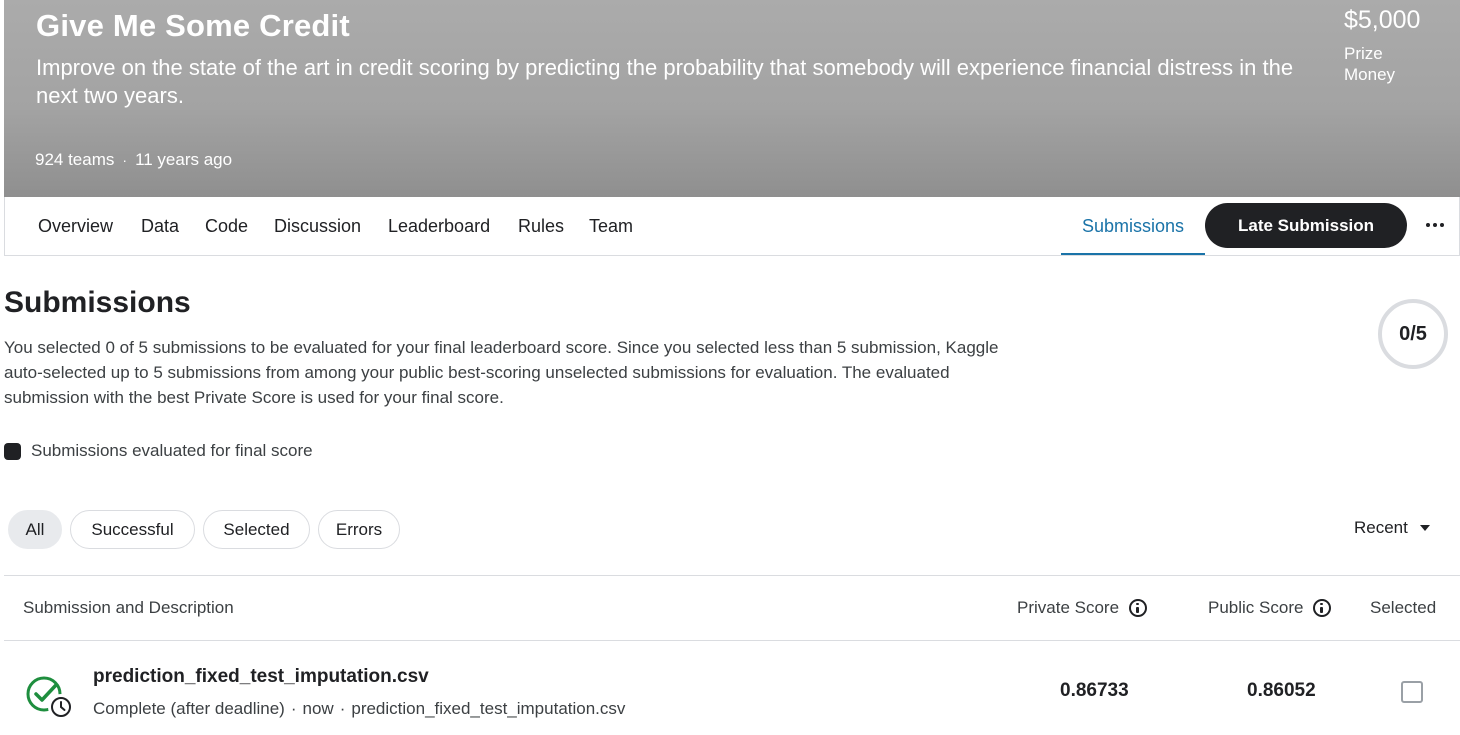 The width and height of the screenshot is (1460, 735). I want to click on competition-meta: 924 teams · 11 years ago, so click(133, 160).